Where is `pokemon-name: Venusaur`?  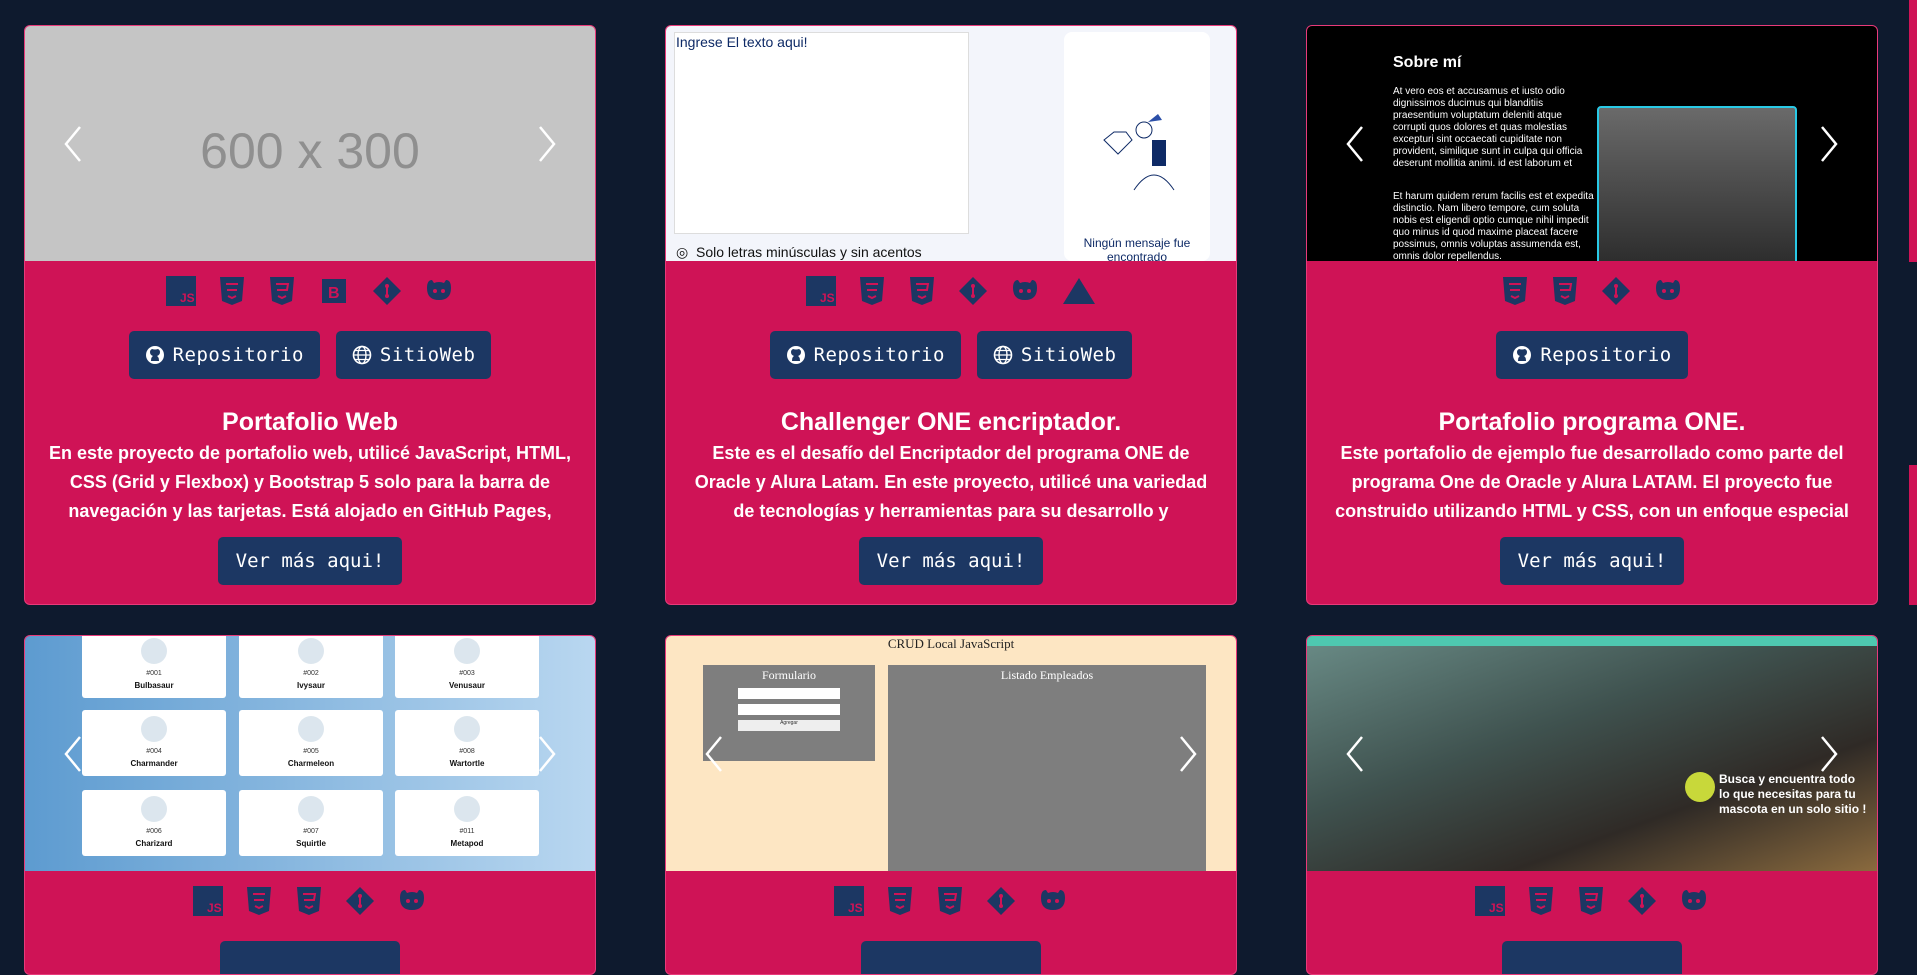 pokemon-name: Venusaur is located at coordinates (466, 685).